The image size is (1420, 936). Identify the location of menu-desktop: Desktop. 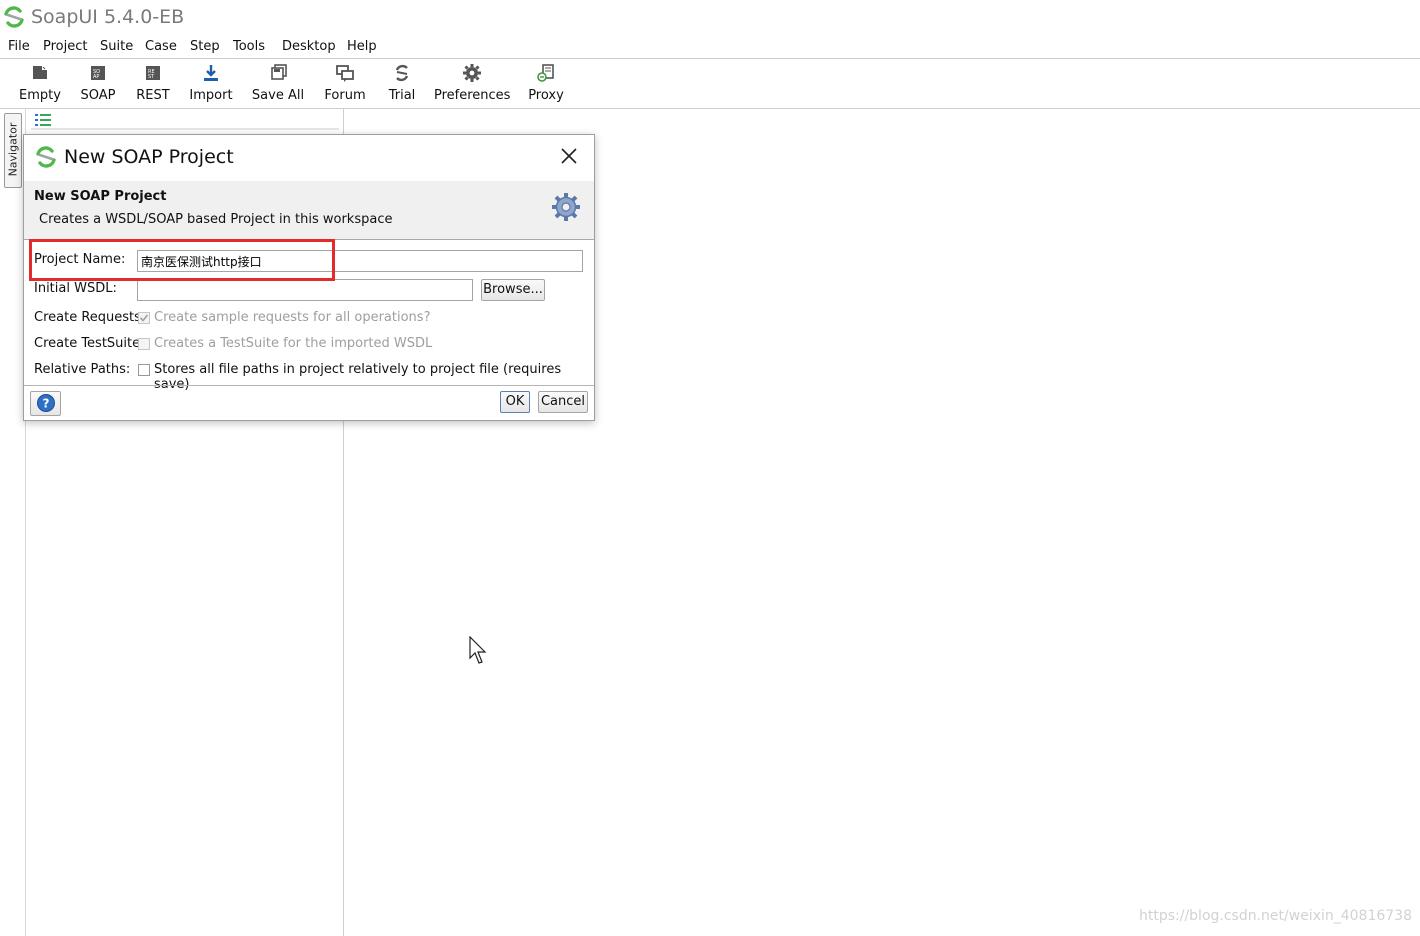
(309, 46).